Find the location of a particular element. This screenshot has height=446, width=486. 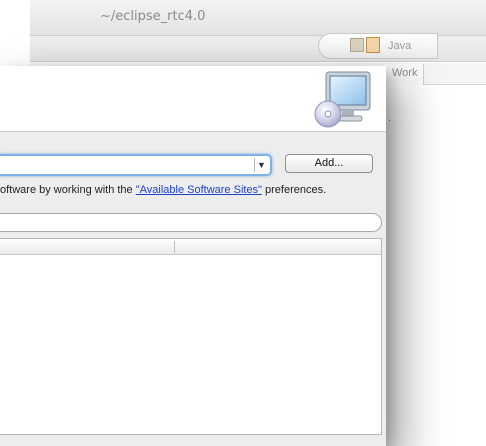

chevron-down-icon: ▼ is located at coordinates (261, 165).